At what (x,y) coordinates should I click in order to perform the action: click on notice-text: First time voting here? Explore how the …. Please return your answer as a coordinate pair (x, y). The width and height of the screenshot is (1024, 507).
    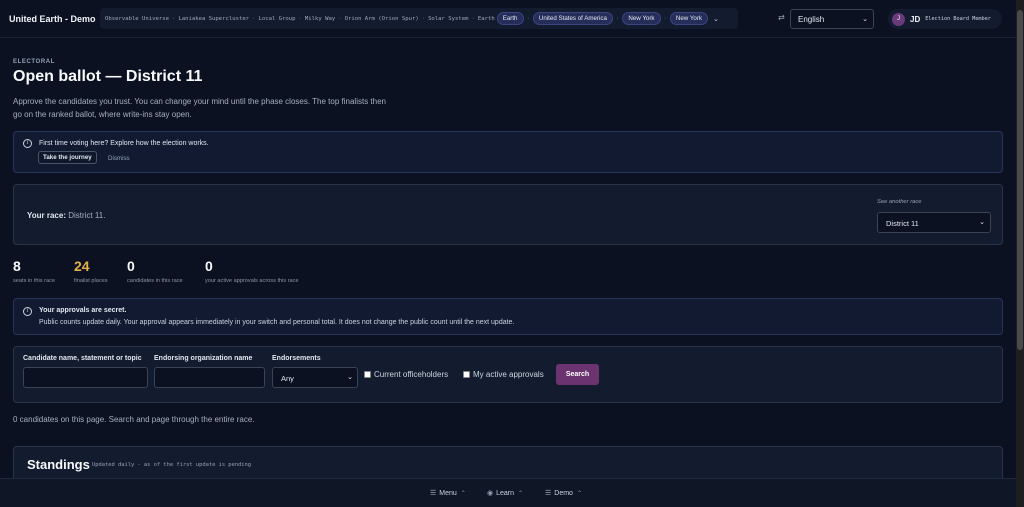
    Looking at the image, I should click on (124, 143).